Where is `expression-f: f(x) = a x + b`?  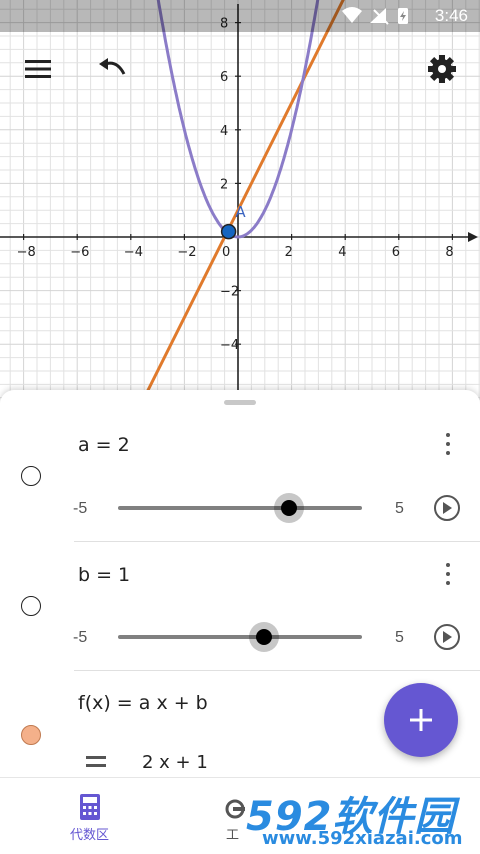 expression-f: f(x) = a x + b is located at coordinates (143, 703).